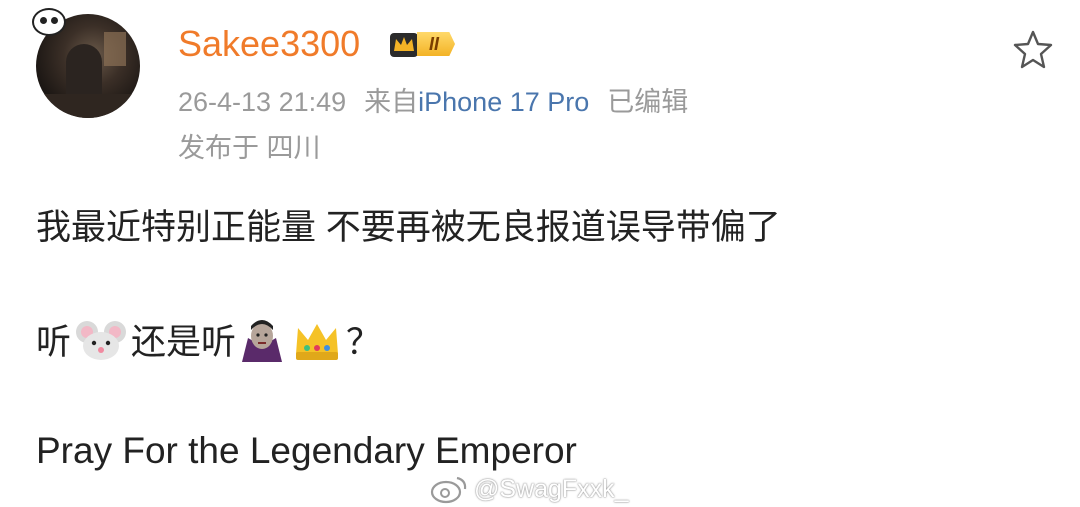 The height and width of the screenshot is (507, 1080). I want to click on post-text-listen: 听, so click(54, 342).